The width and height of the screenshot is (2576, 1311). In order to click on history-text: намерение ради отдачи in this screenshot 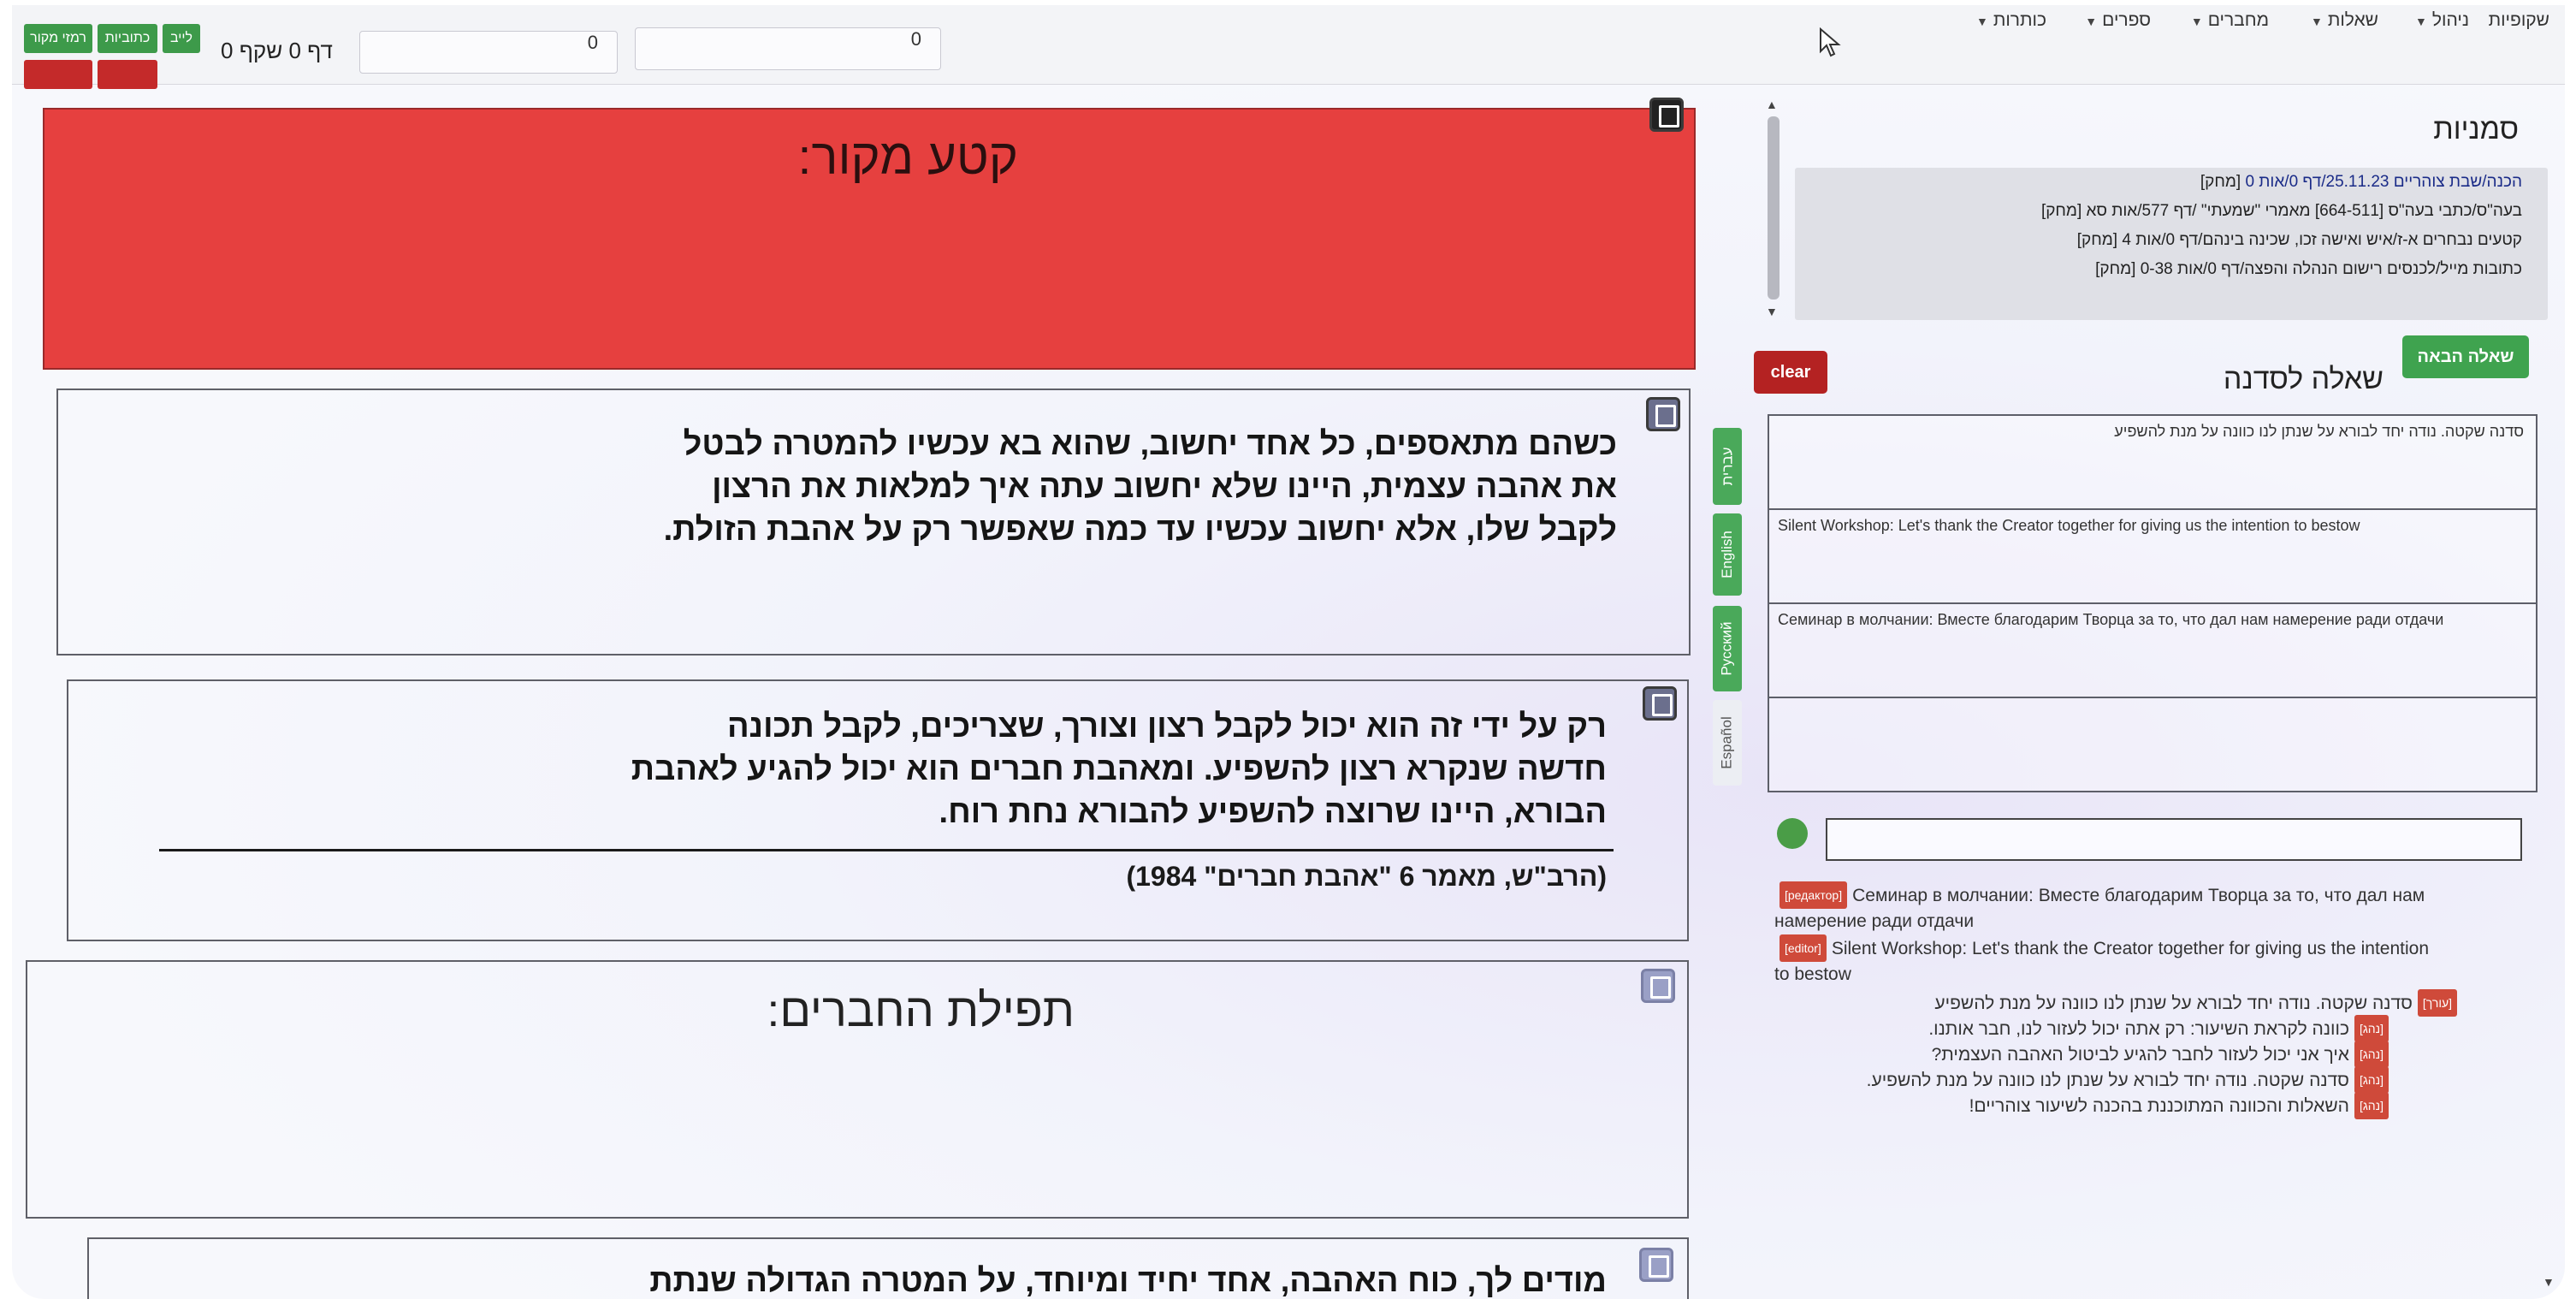, I will do `click(1875, 921)`.